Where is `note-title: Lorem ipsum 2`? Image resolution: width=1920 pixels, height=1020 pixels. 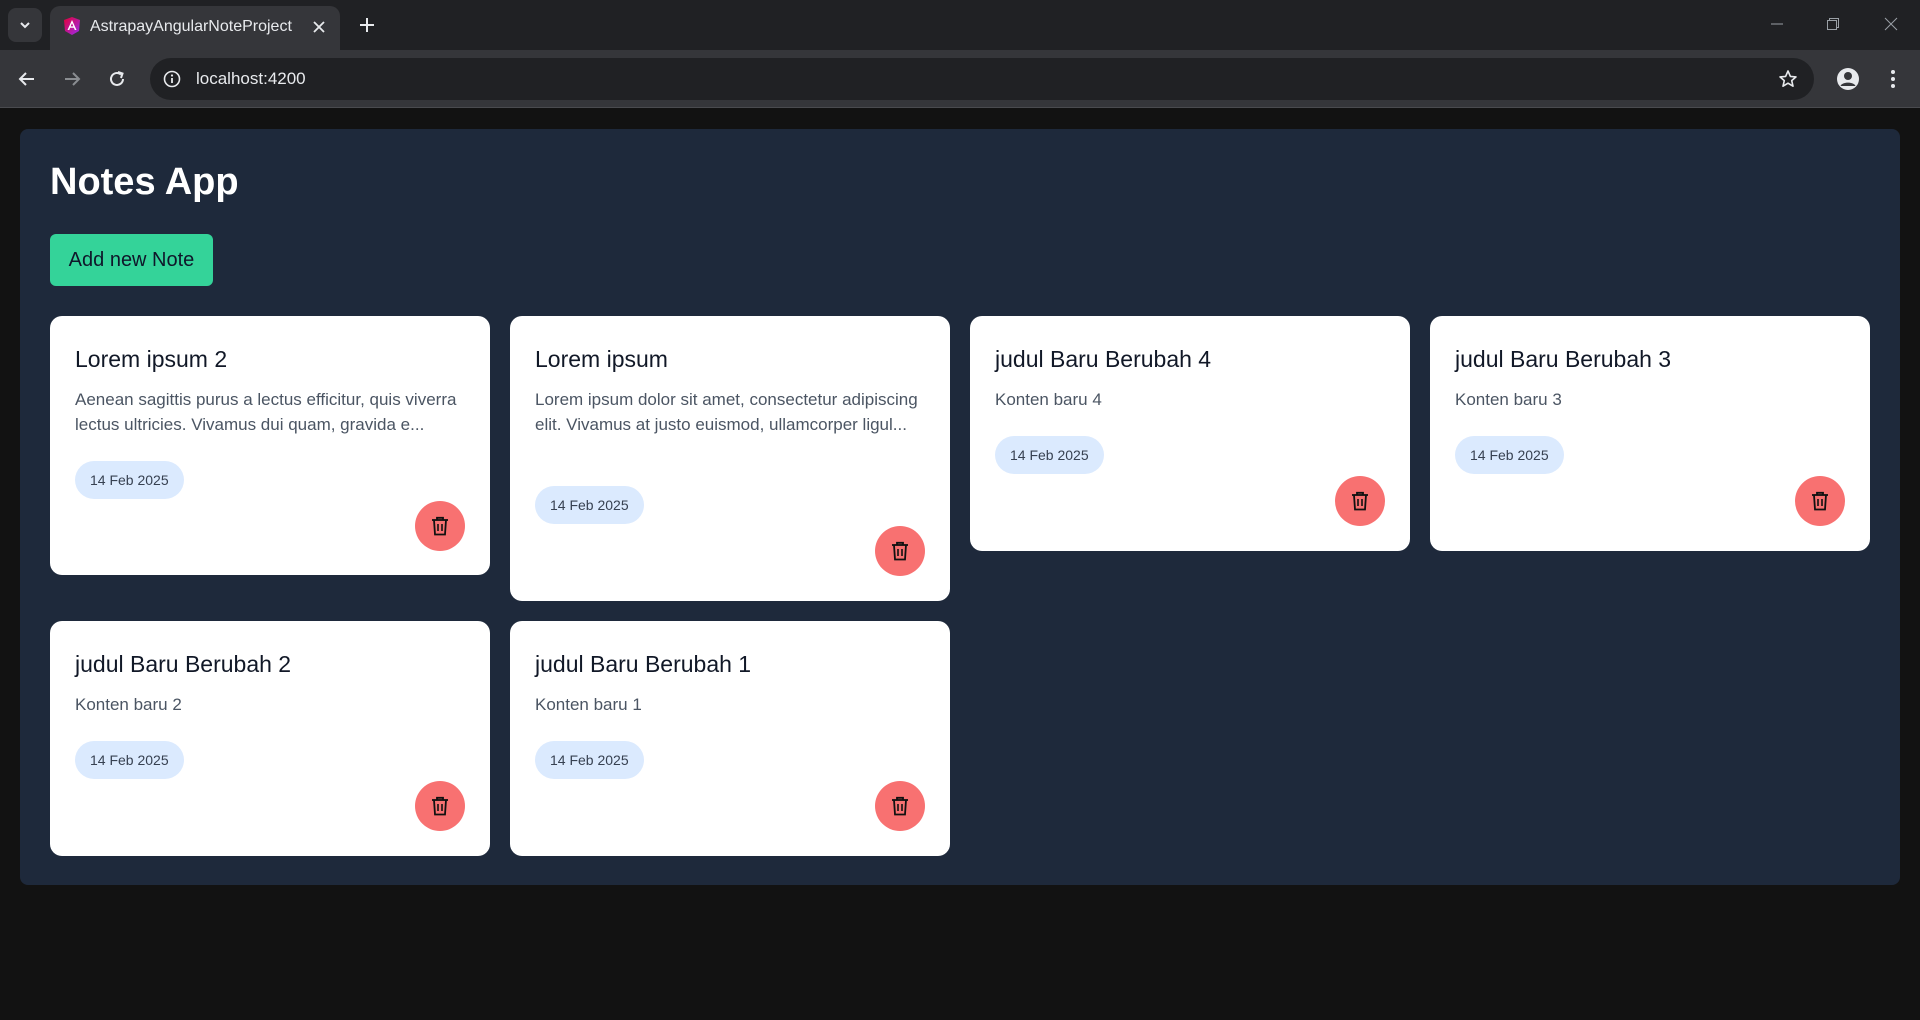 note-title: Lorem ipsum 2 is located at coordinates (151, 359).